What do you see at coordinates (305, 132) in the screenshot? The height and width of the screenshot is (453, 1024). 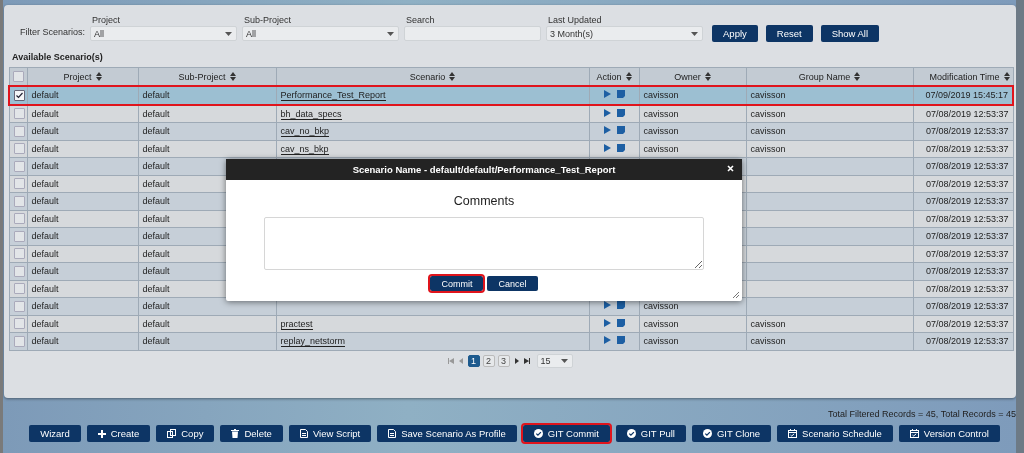 I see `scenario-link: cav_no_bkp` at bounding box center [305, 132].